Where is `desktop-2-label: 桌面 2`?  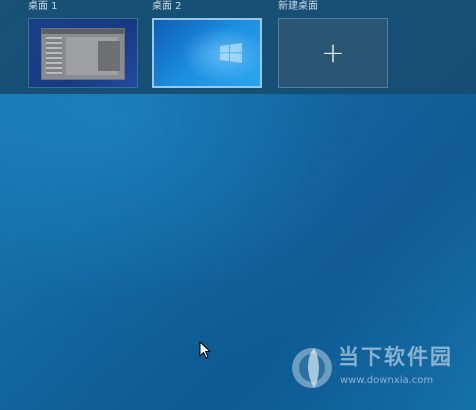
desktop-2-label: 桌面 2 is located at coordinates (167, 6).